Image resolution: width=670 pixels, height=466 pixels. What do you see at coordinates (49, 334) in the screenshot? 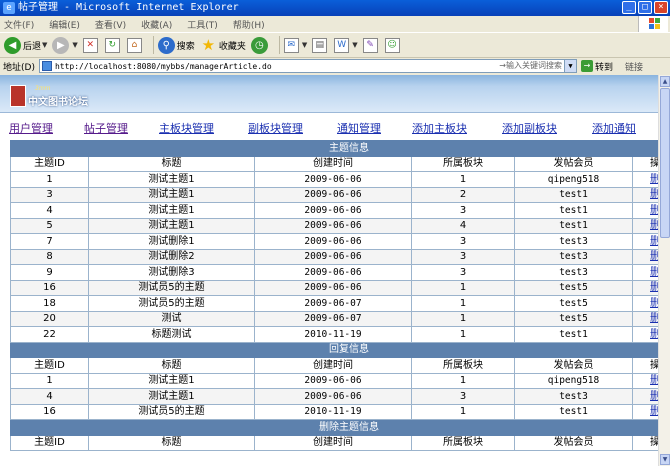
I see `cell-id: 22` at bounding box center [49, 334].